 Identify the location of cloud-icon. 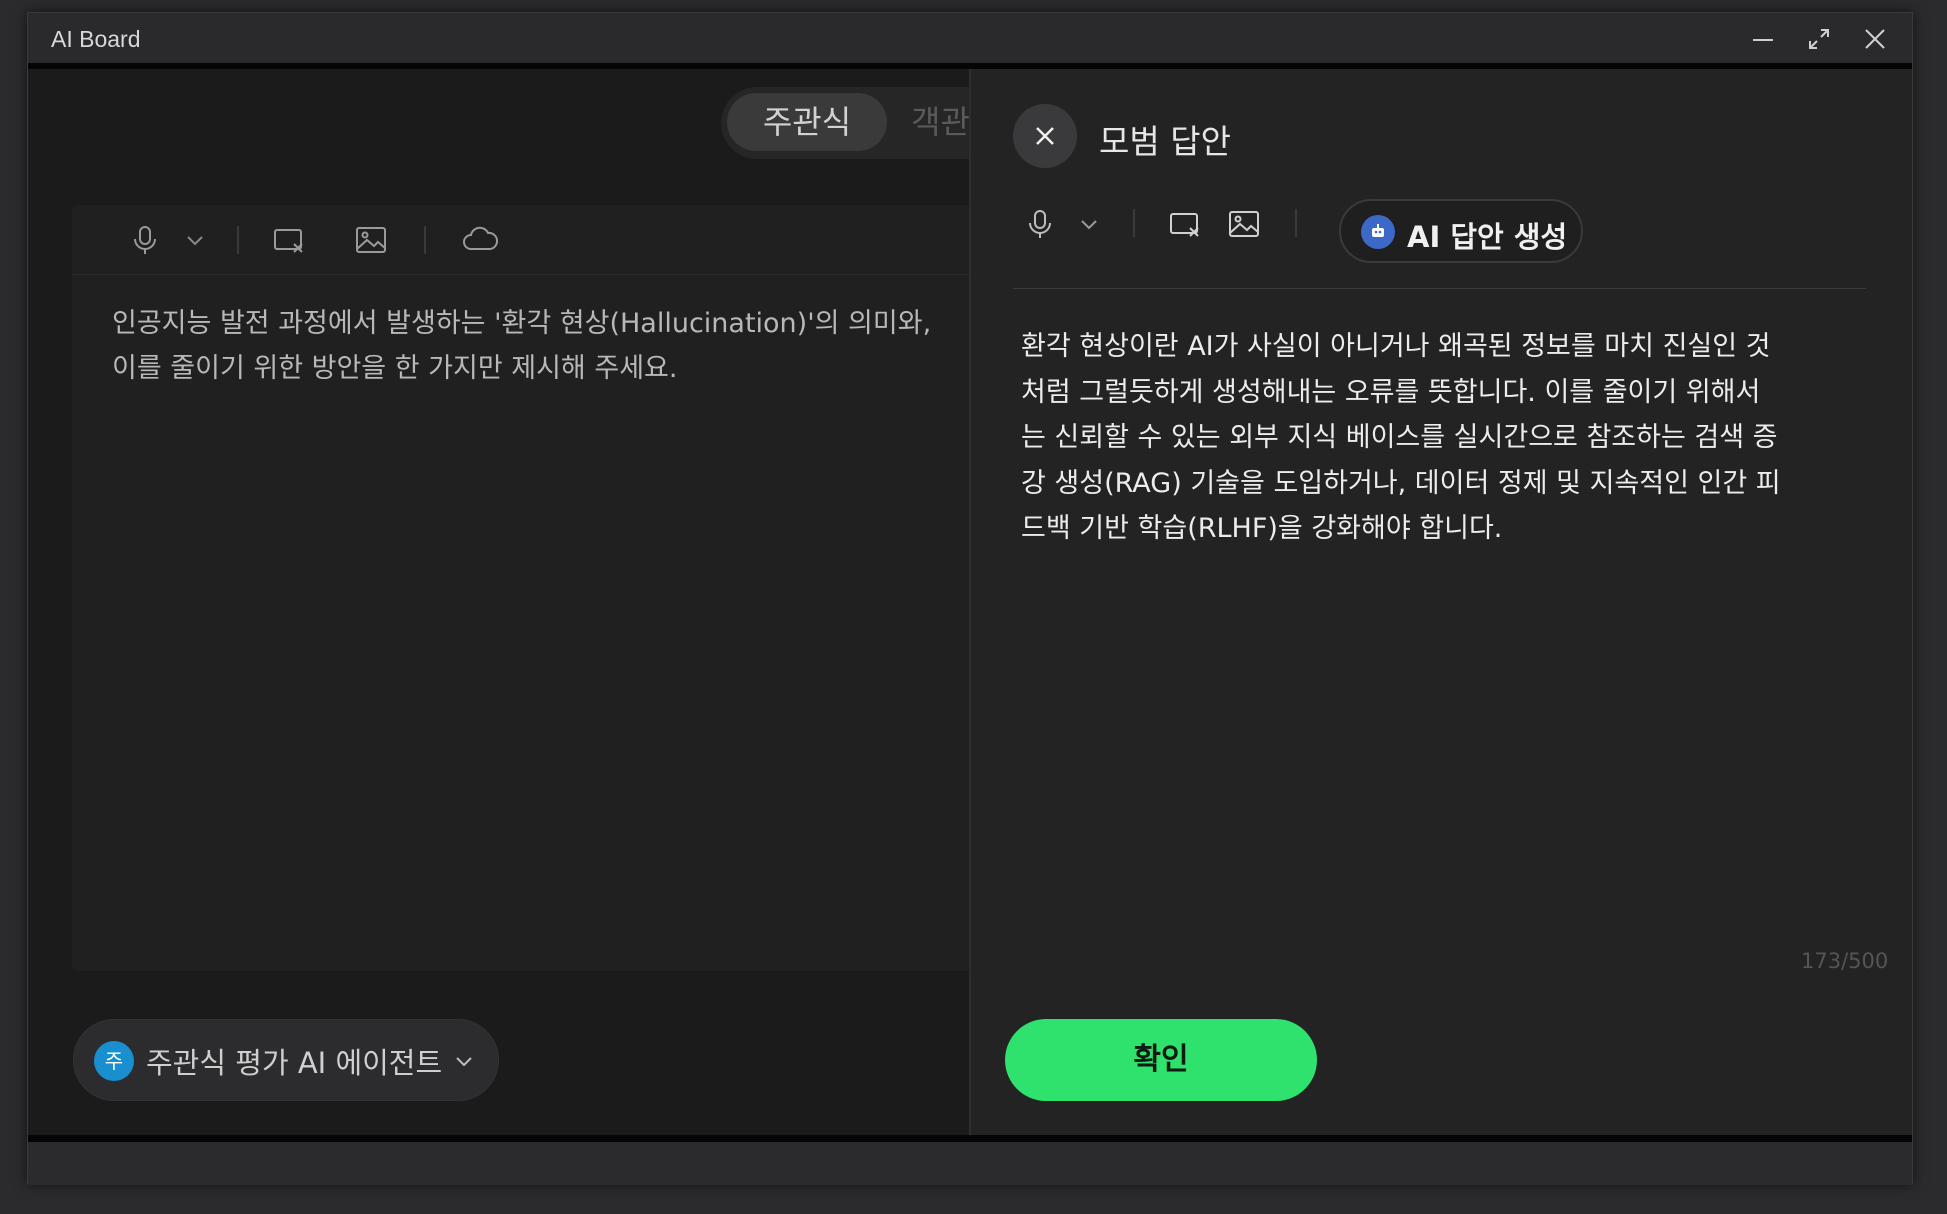
(480, 240).